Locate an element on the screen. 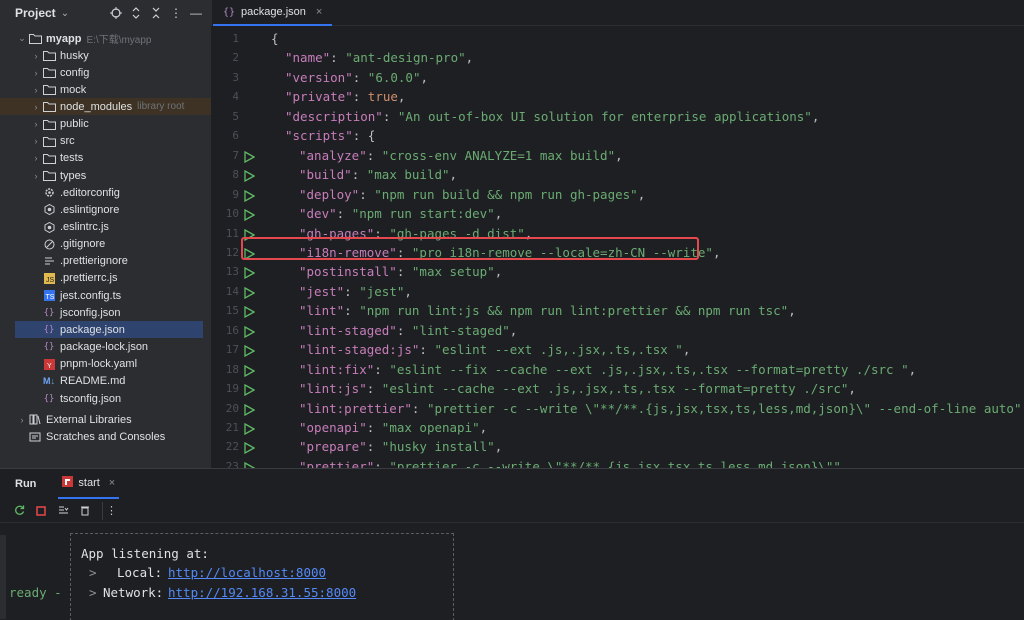 The height and width of the screenshot is (620, 1024). markdown-icon: M↓ is located at coordinates (49, 381).